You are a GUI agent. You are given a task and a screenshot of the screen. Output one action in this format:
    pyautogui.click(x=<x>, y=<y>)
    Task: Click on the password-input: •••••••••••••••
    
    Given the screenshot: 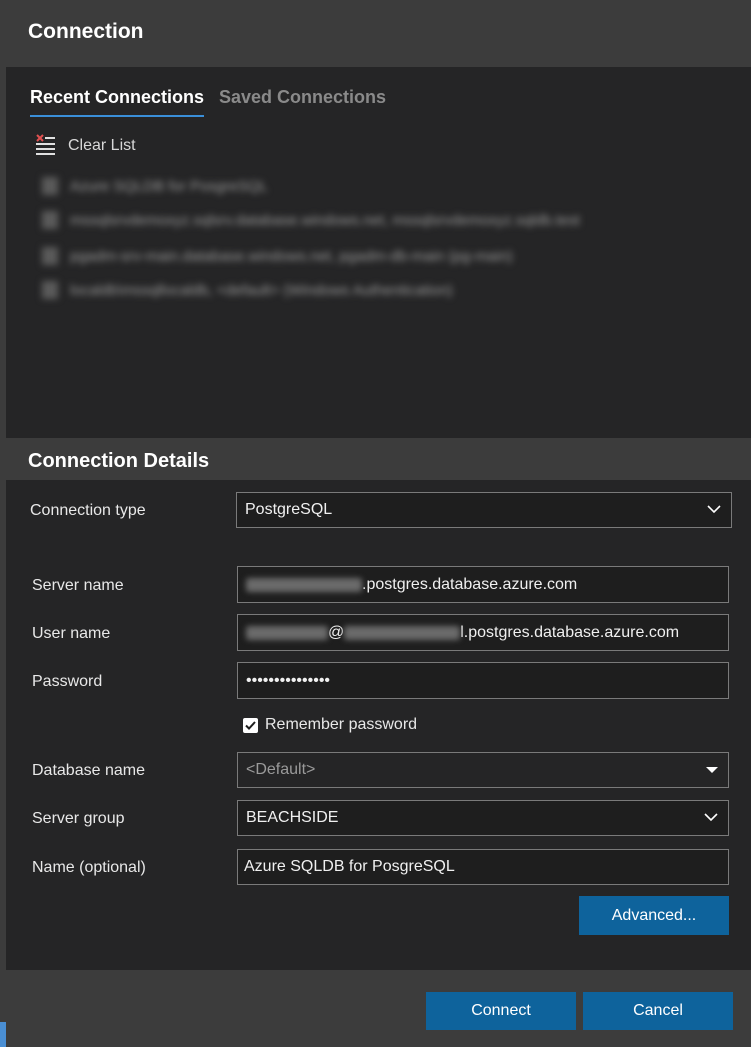 What is the action you would take?
    pyautogui.click(x=483, y=680)
    